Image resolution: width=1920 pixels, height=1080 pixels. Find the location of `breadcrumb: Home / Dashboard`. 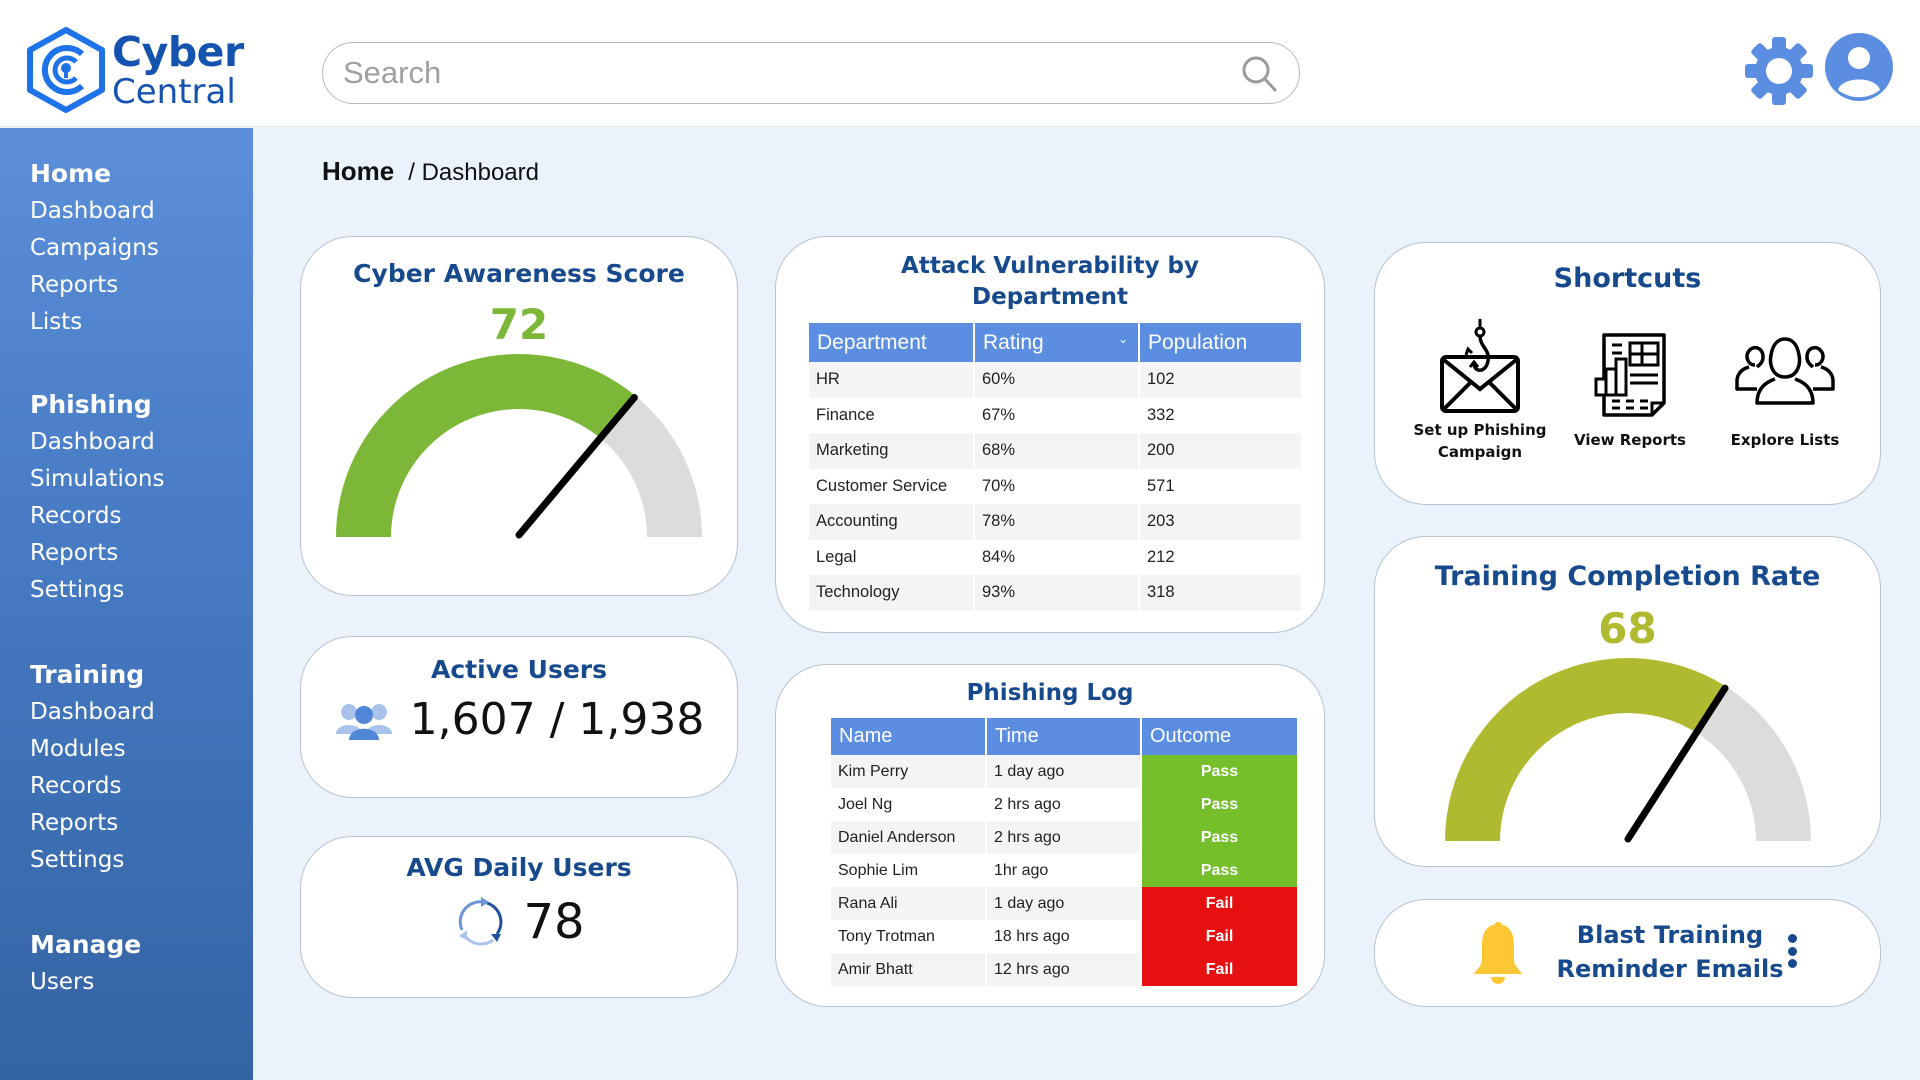

breadcrumb: Home / Dashboard is located at coordinates (430, 171).